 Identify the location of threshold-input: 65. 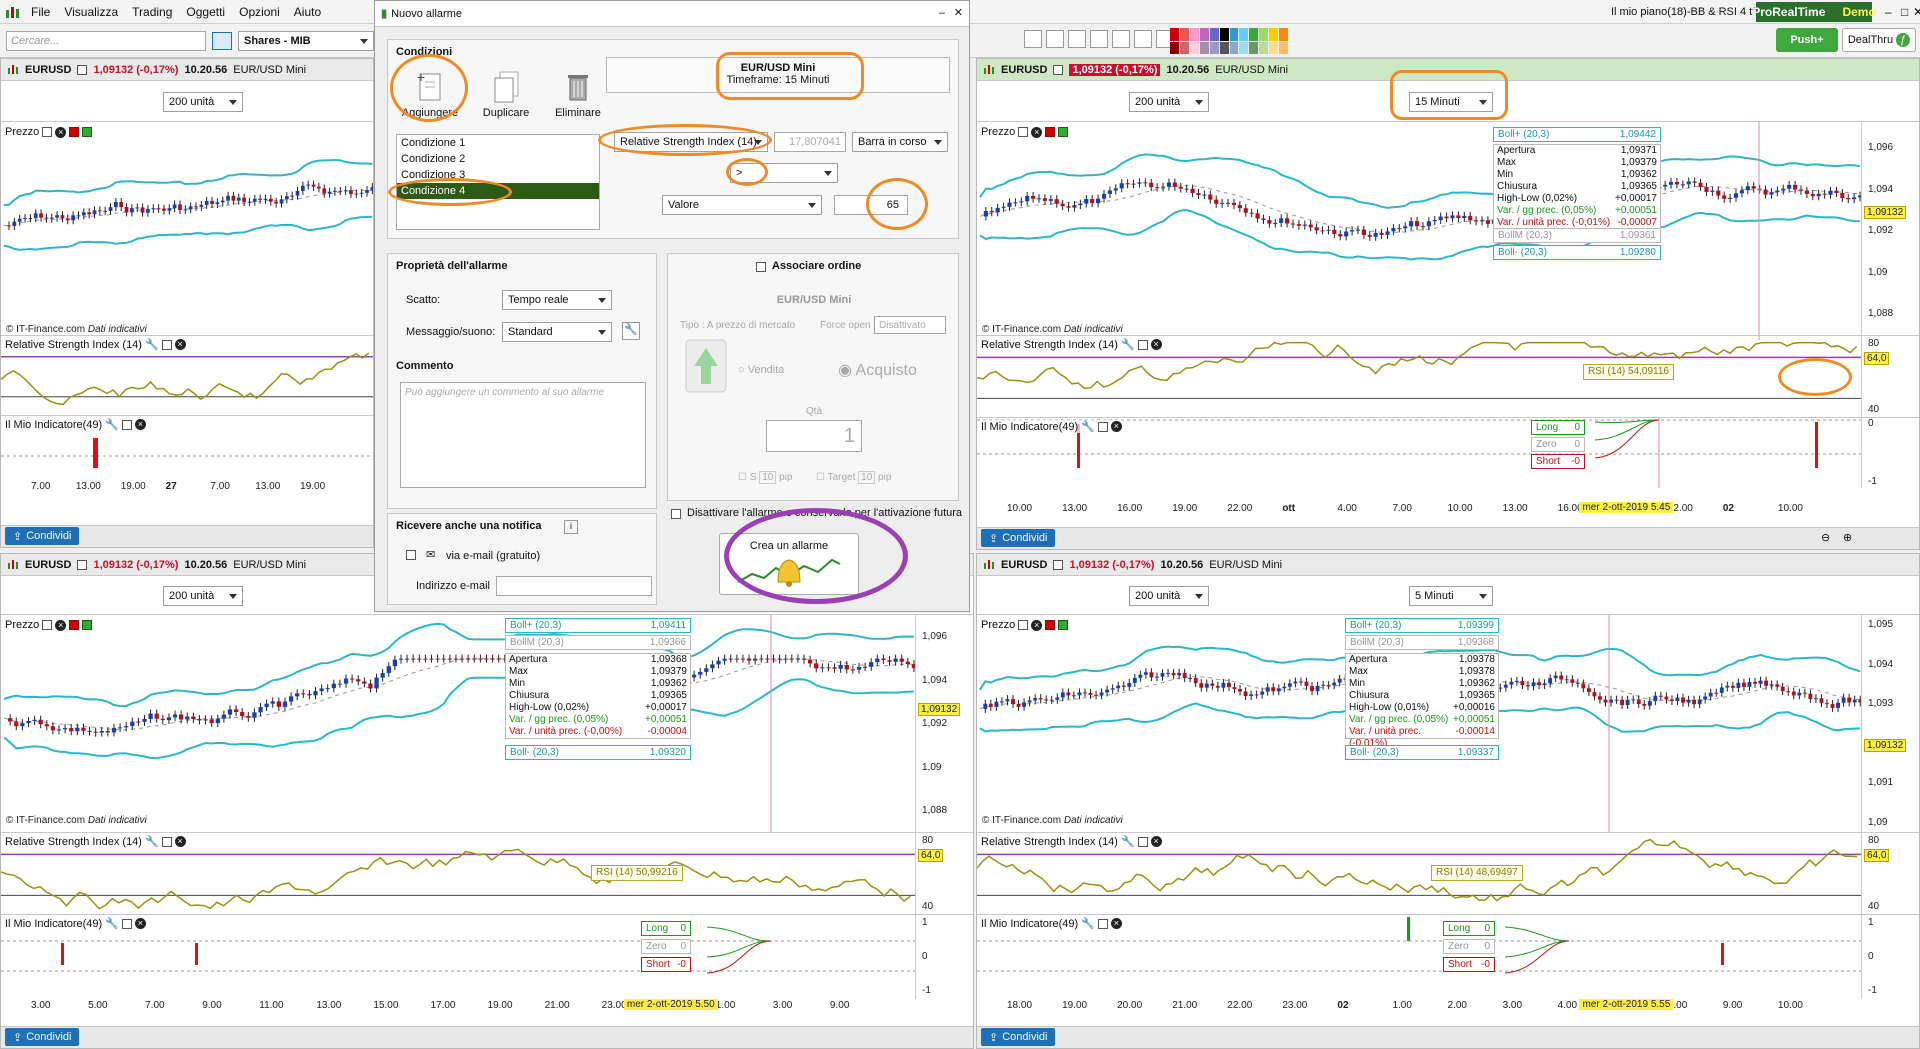
(871, 205).